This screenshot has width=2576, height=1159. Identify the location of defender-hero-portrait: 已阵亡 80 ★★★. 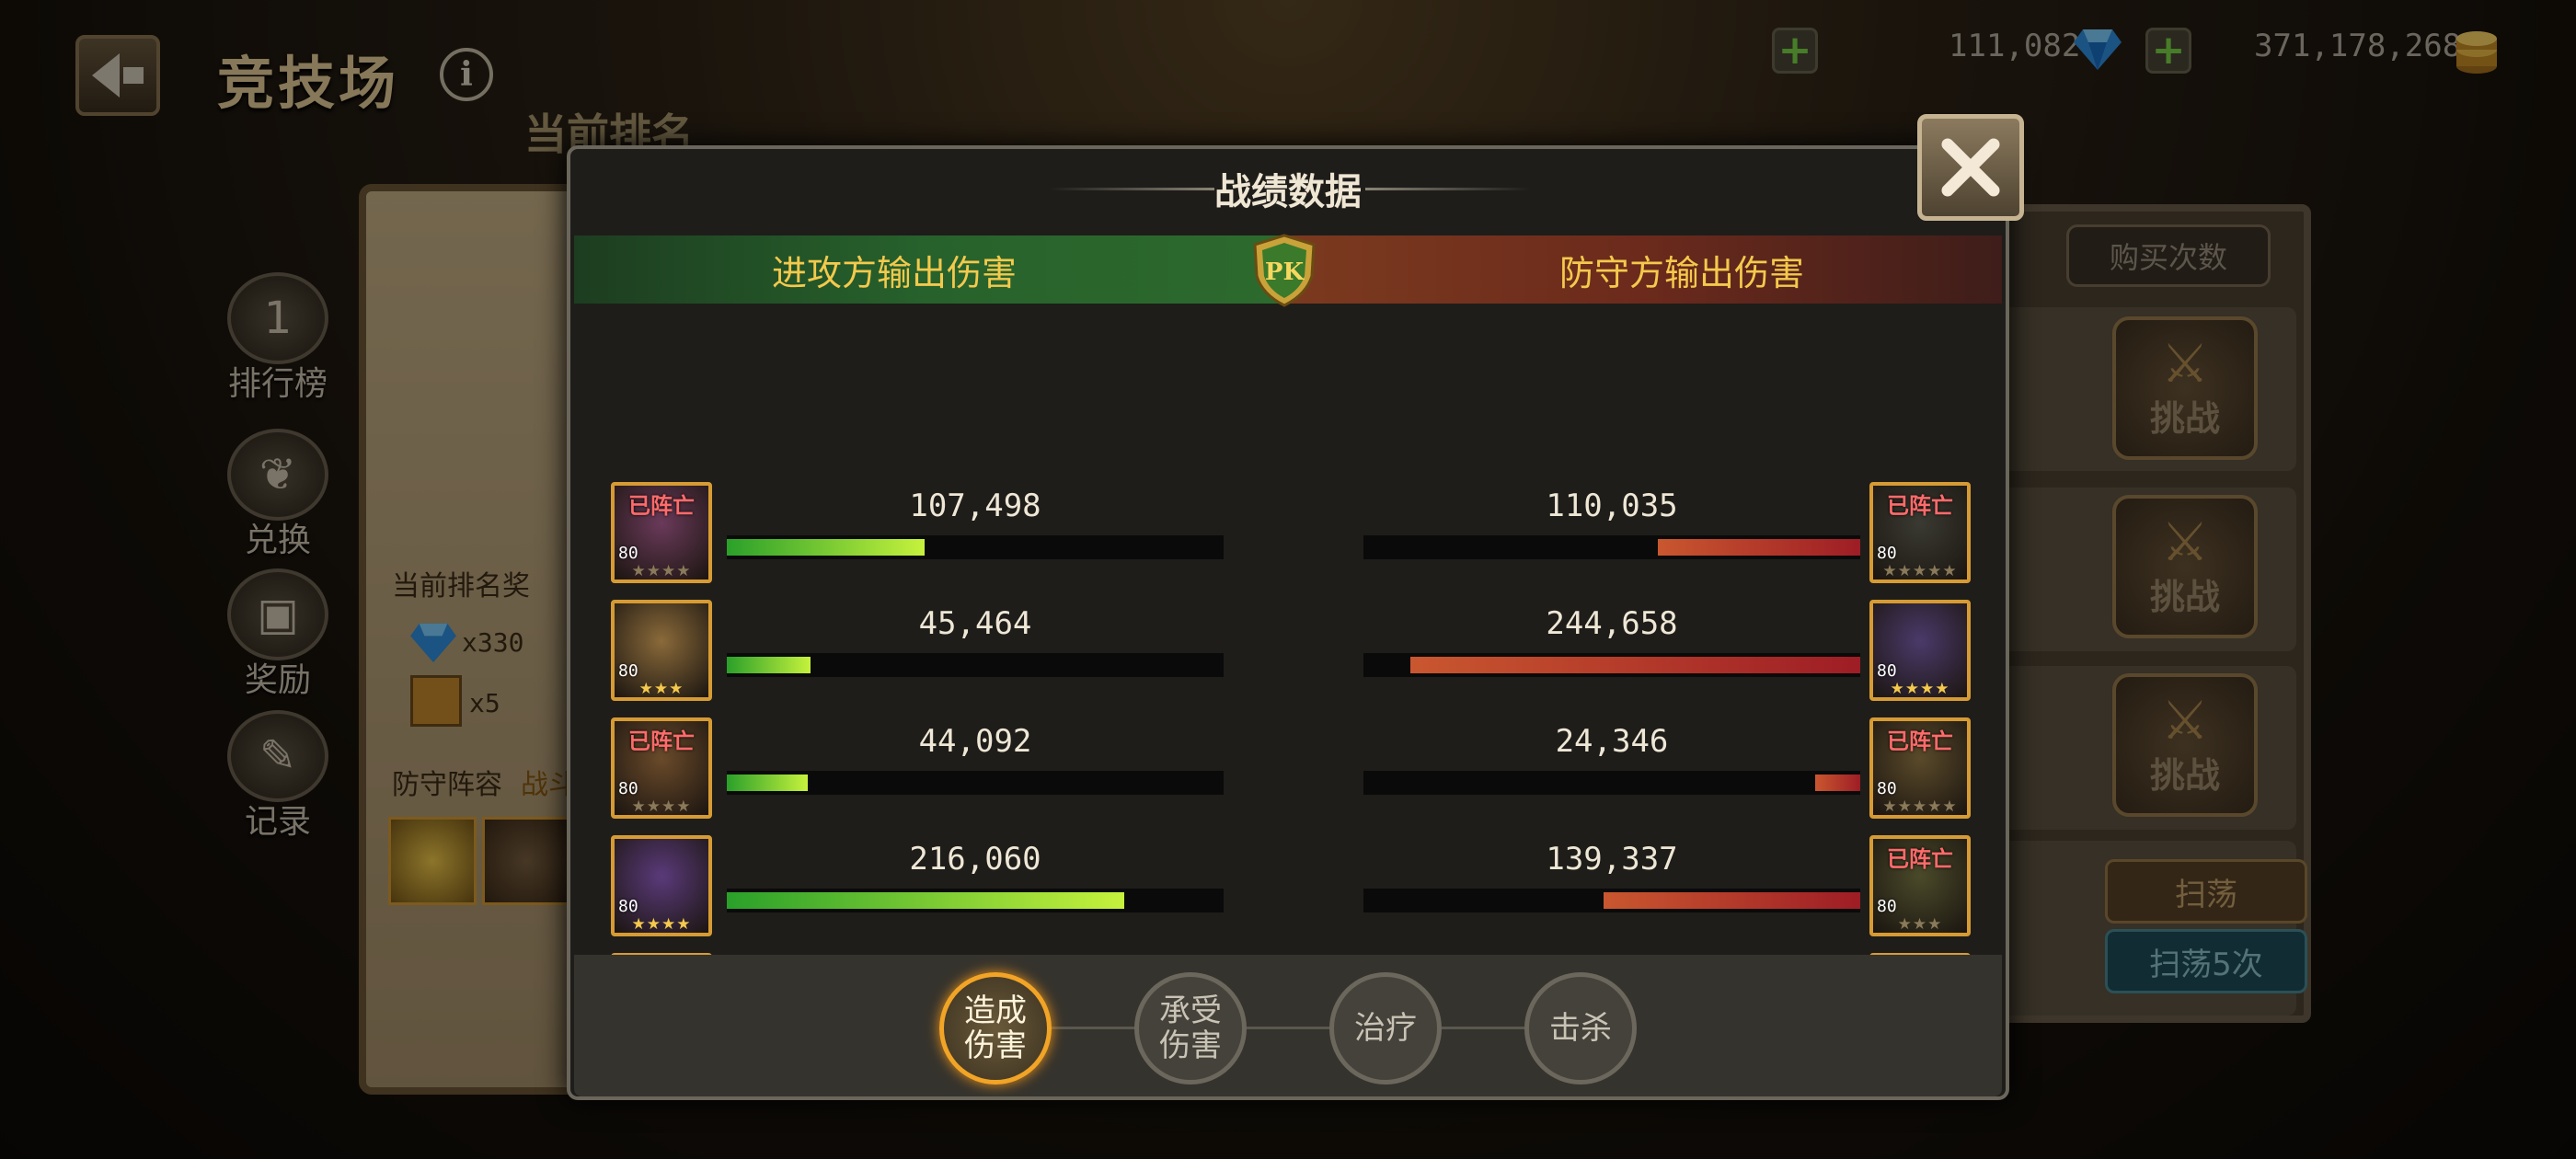
(1920, 885).